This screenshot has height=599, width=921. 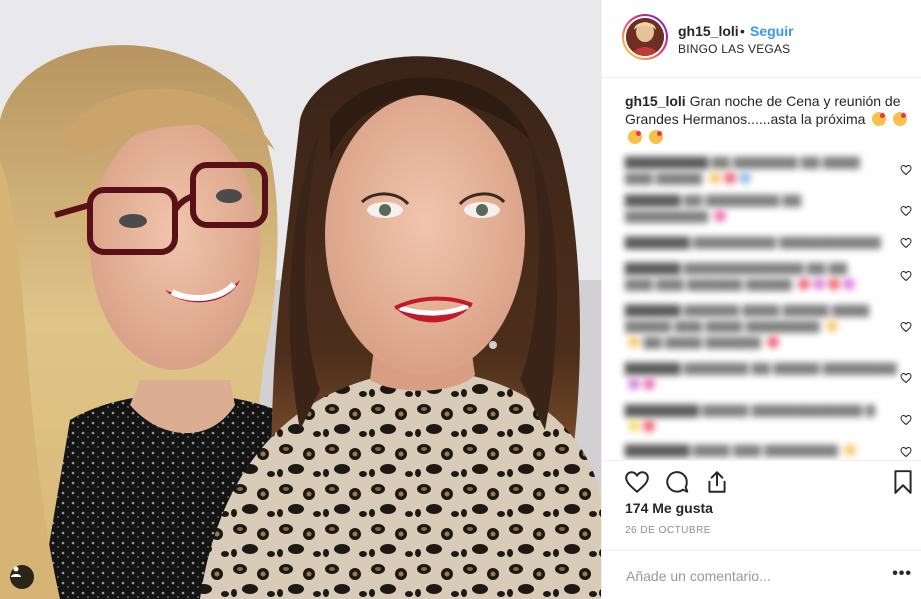 I want to click on heart-icon, so click(x=637, y=482).